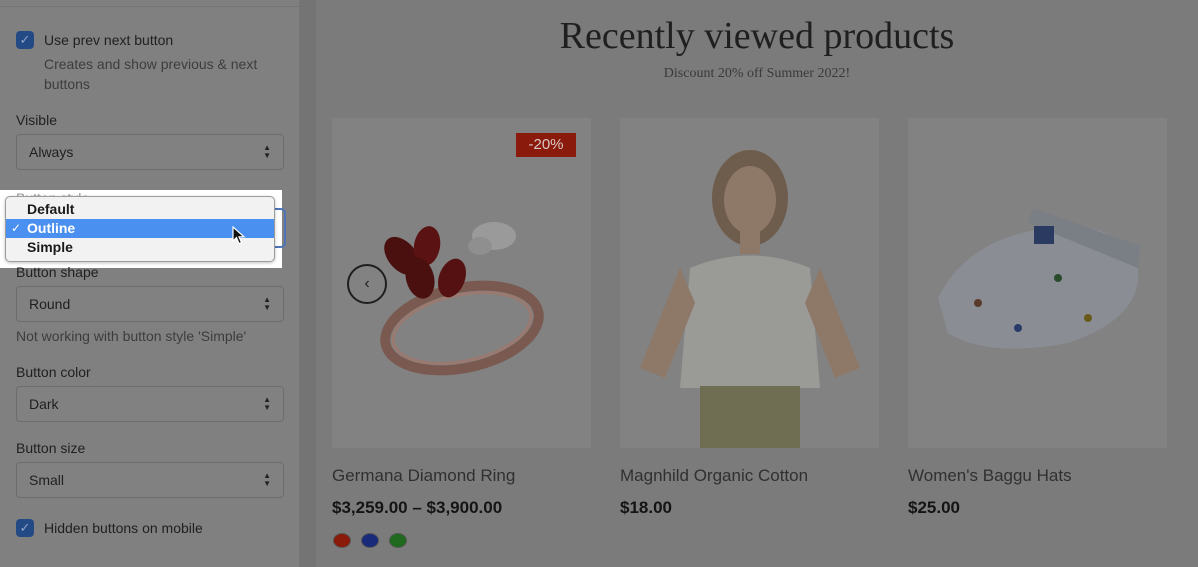  I want to click on product-price: $25.00, so click(934, 507).